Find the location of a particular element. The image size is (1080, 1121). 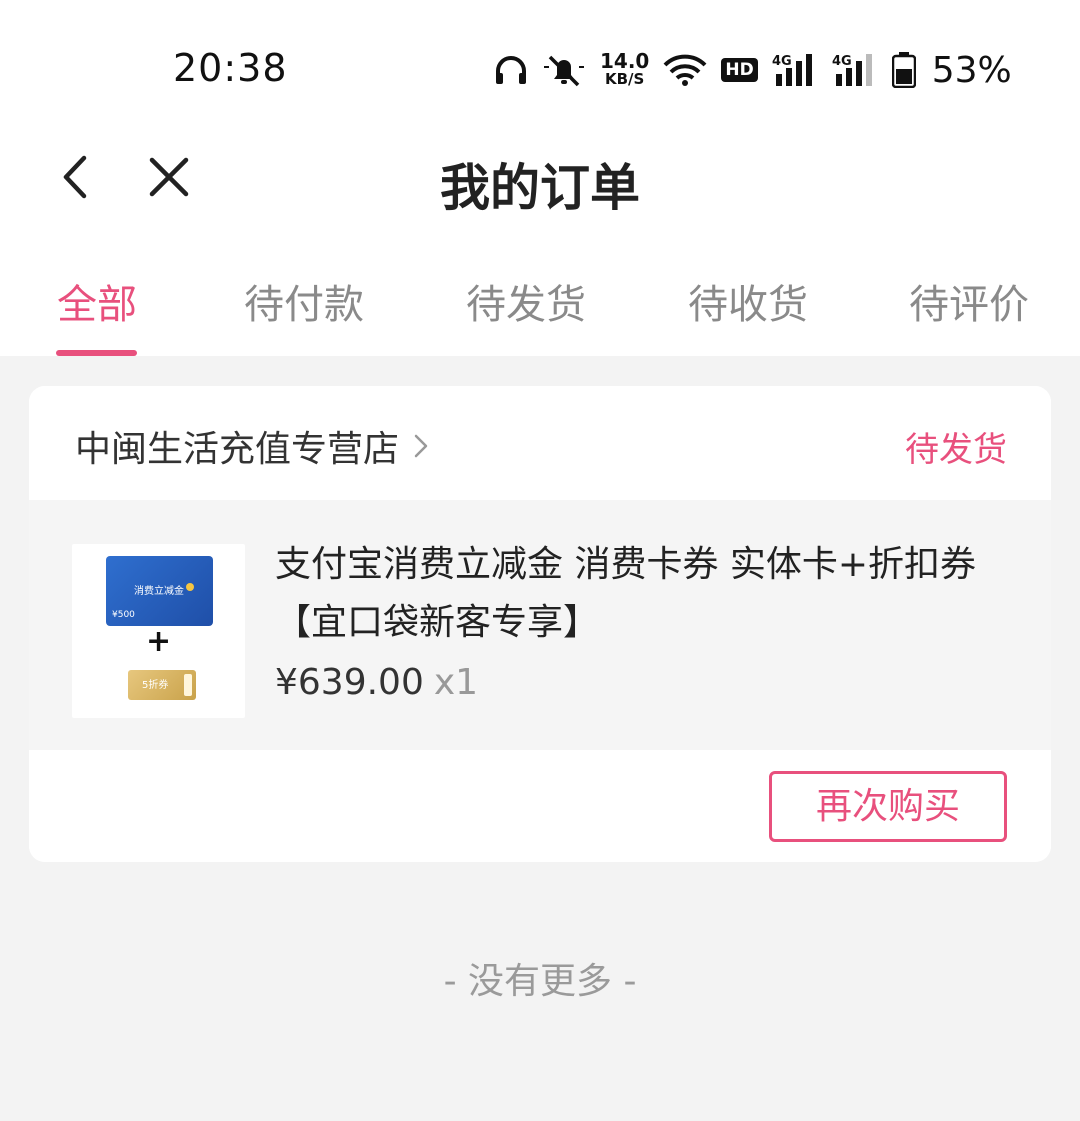

tab-pending-shipment: 待发货 is located at coordinates (526, 301).